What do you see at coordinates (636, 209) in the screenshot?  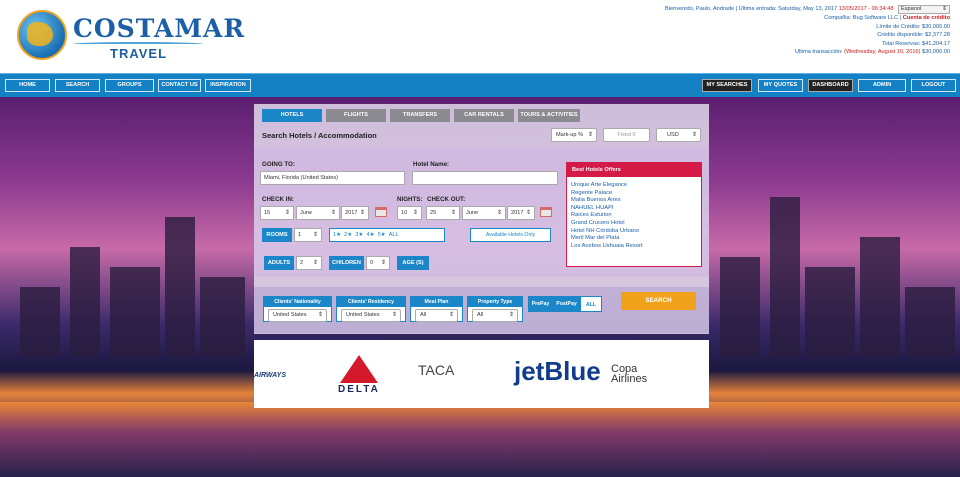 I see `offer-item: NAHUEL HUAPI` at bounding box center [636, 209].